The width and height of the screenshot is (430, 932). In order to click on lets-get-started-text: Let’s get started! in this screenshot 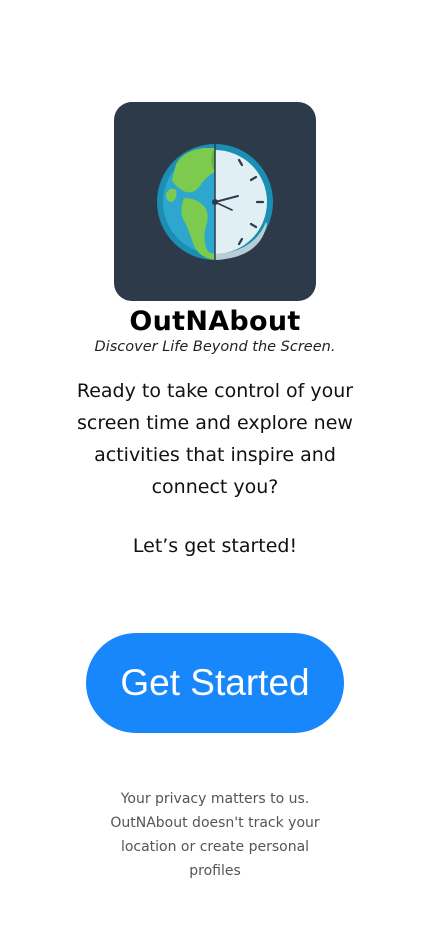, I will do `click(215, 546)`.